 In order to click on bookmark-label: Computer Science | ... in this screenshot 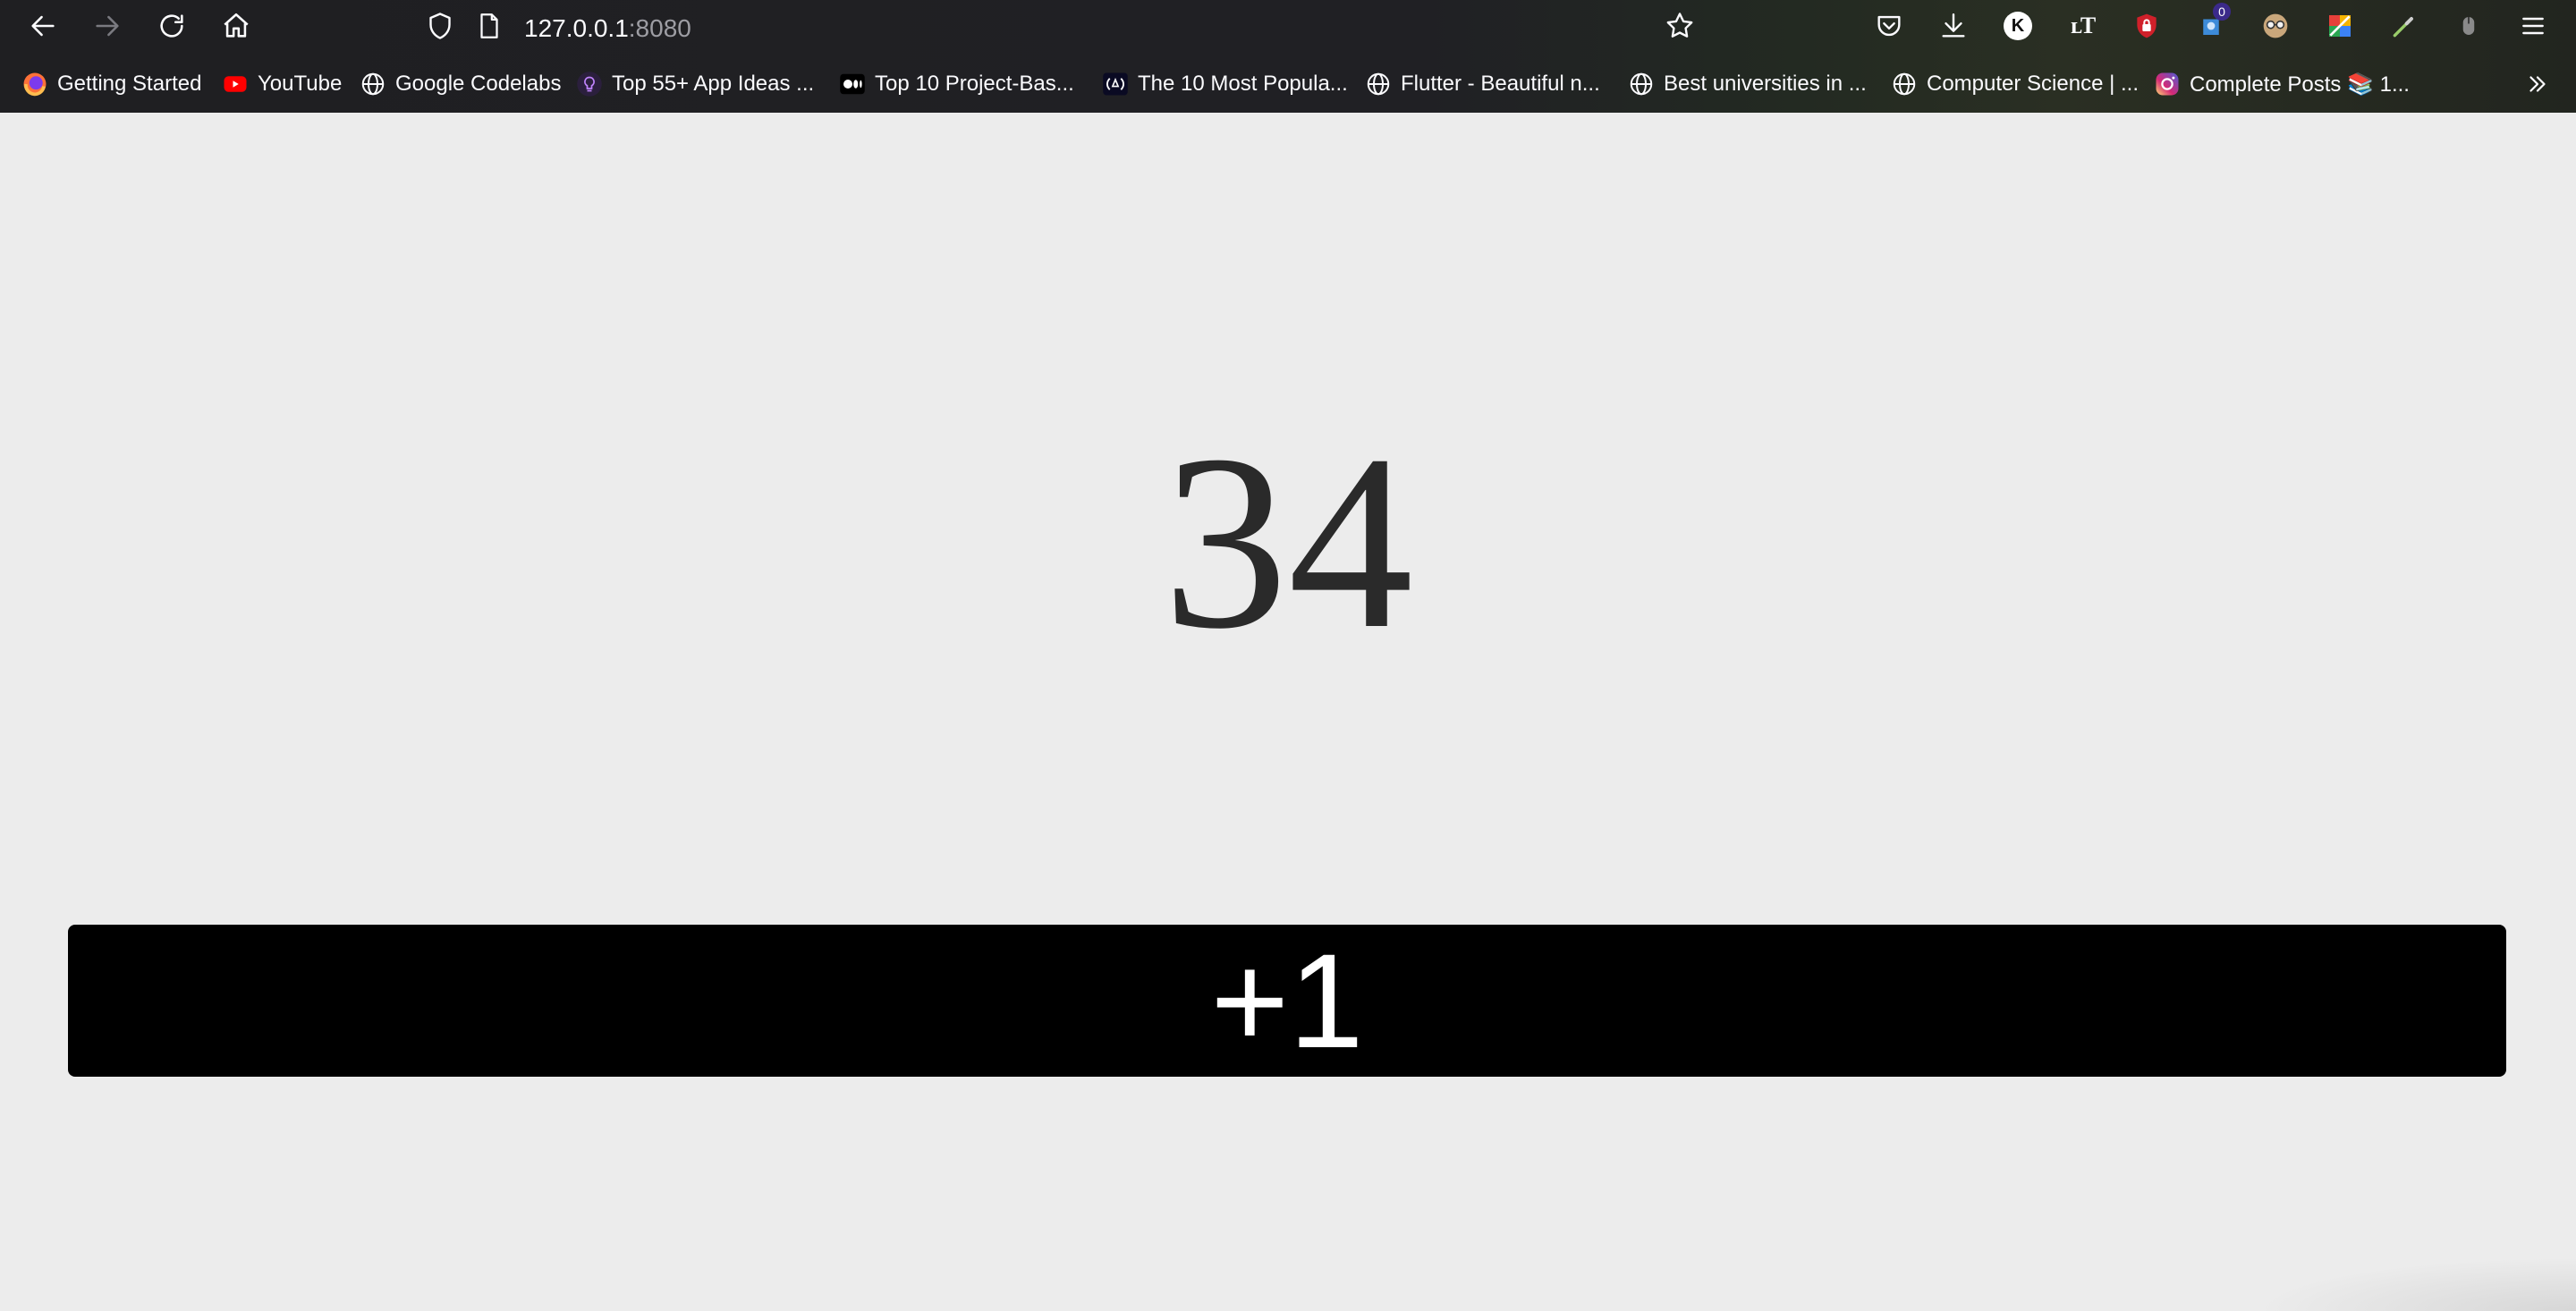, I will do `click(2033, 84)`.